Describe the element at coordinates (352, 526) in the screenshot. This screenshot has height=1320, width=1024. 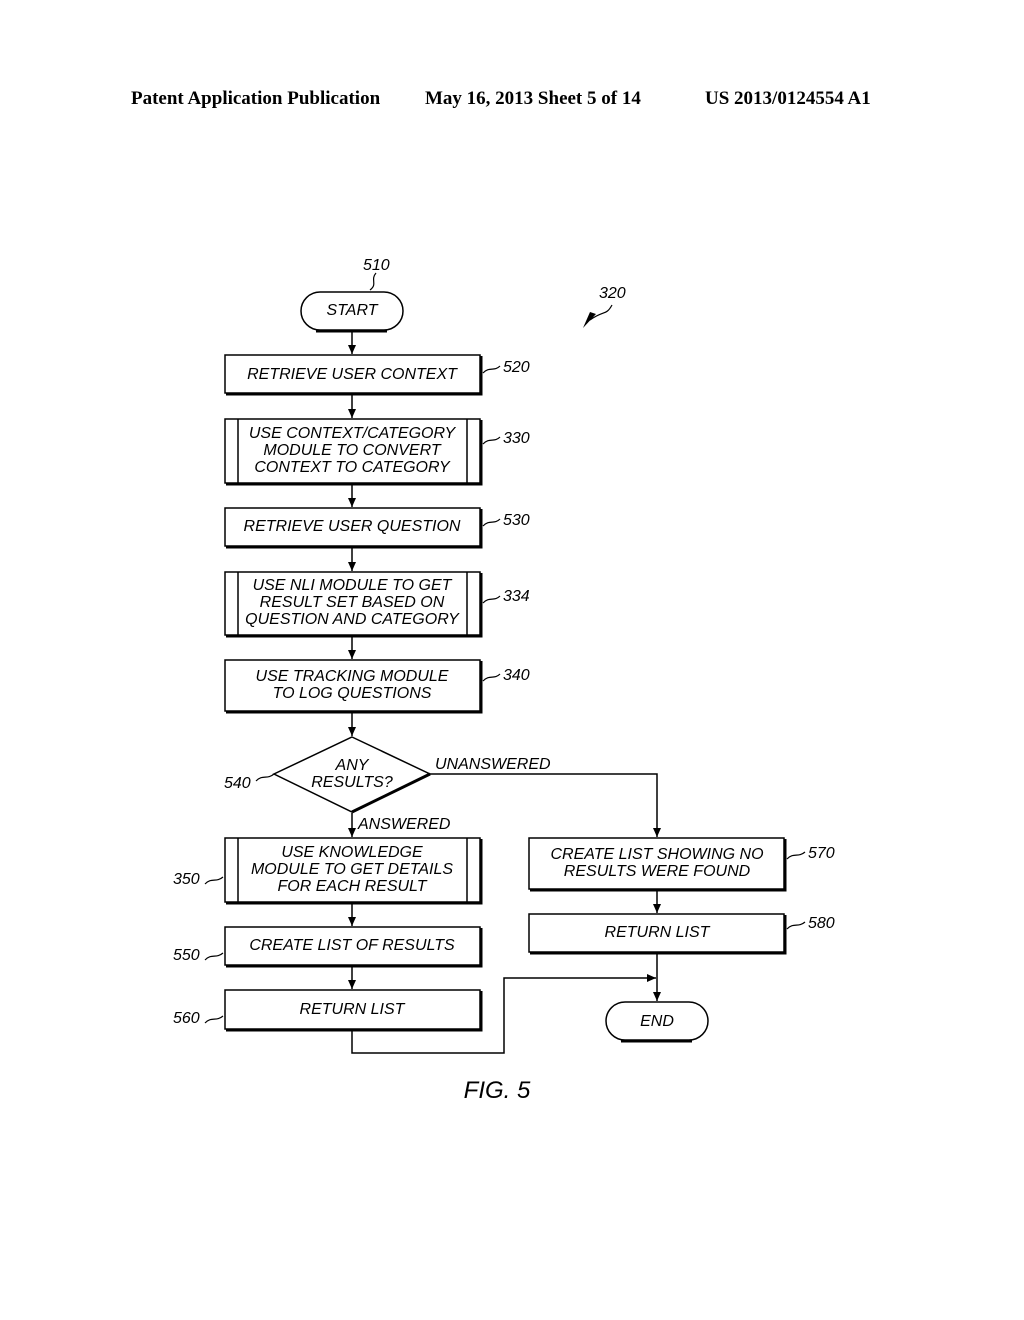
I see `box-530-label: RETRIEVE USER QUESTION` at that location.